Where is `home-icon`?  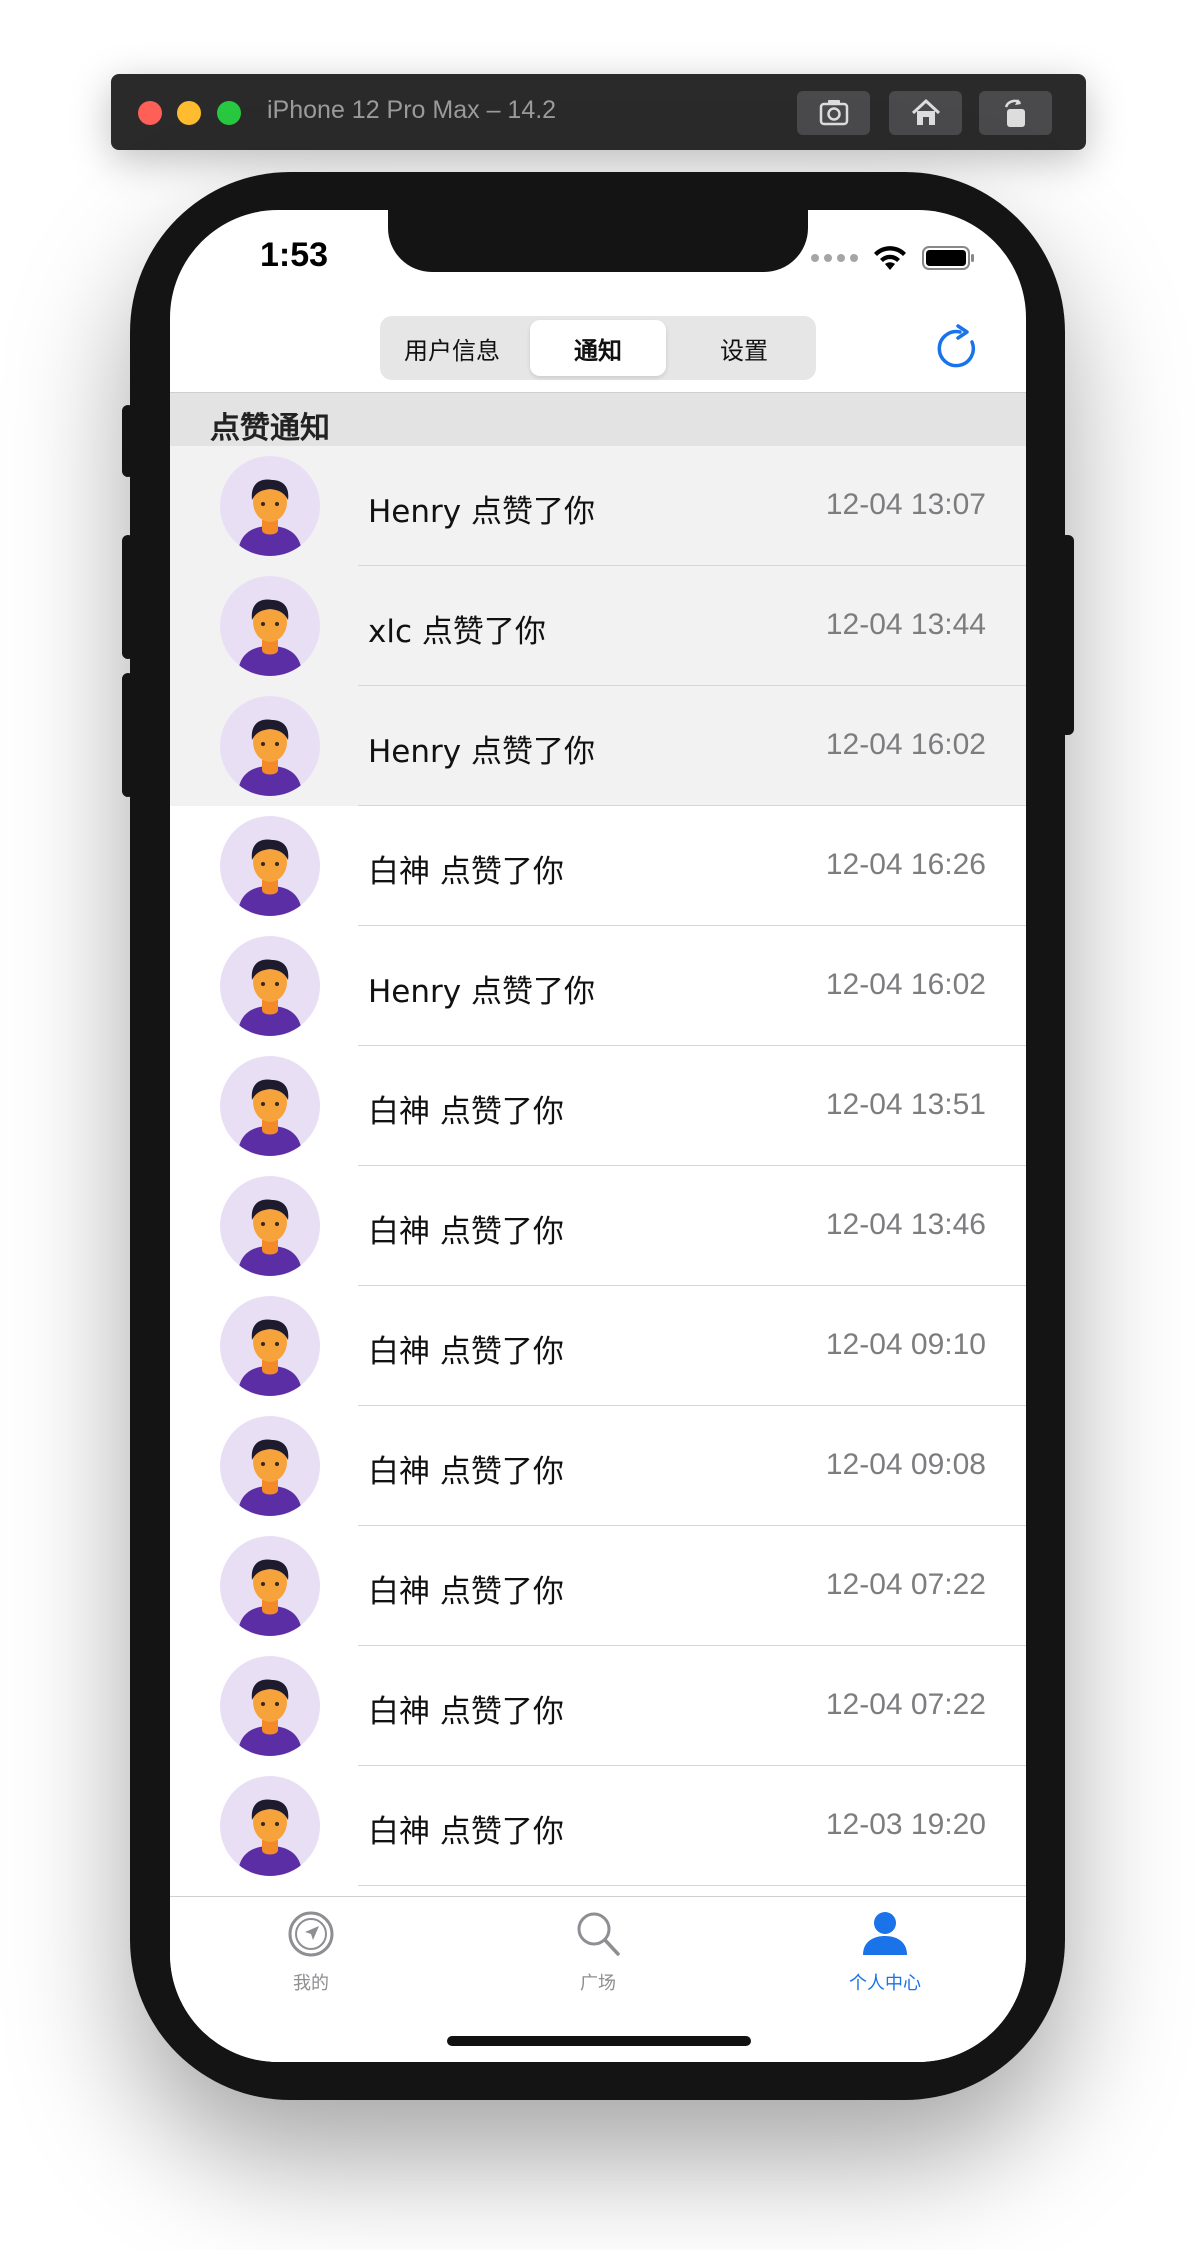 home-icon is located at coordinates (925, 111).